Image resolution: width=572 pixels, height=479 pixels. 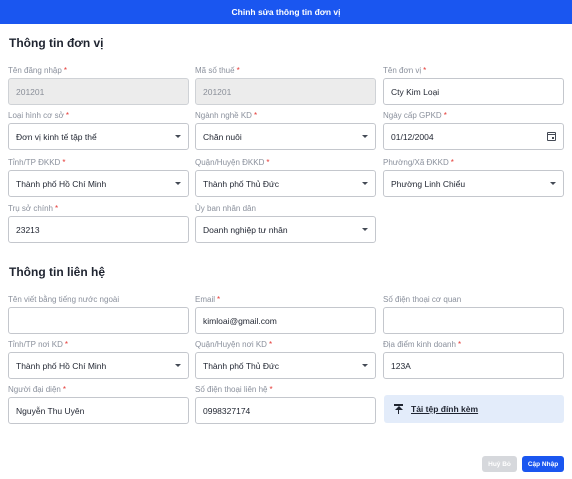 What do you see at coordinates (98, 320) in the screenshot?
I see `foreign-name-input` at bounding box center [98, 320].